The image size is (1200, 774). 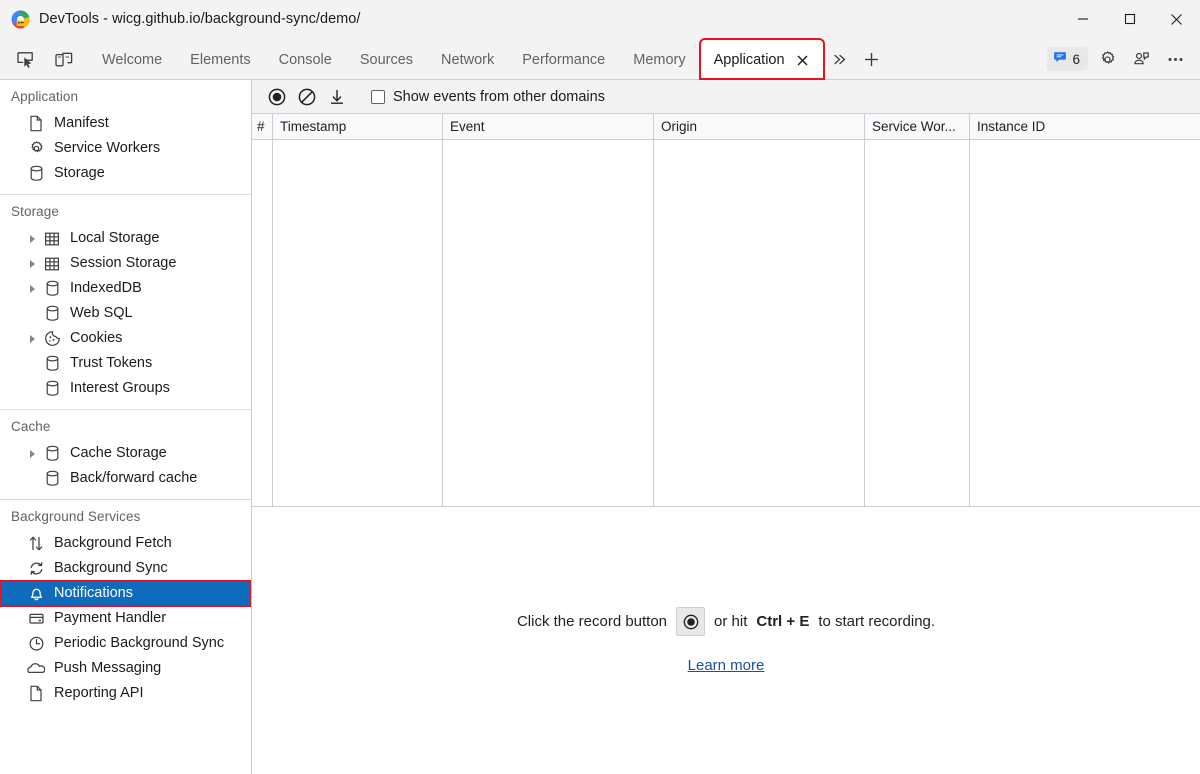 I want to click on sidebar-item-label: Background Sync, so click(x=111, y=568).